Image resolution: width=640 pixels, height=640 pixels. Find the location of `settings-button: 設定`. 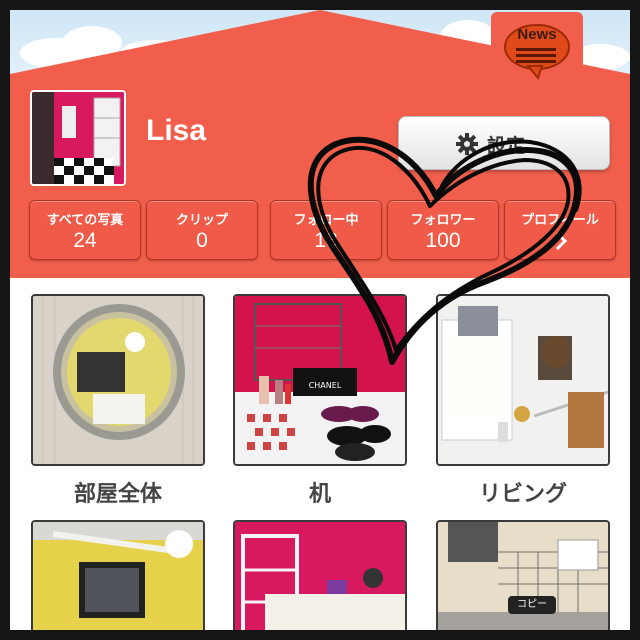

settings-button: 設定 is located at coordinates (504, 143).